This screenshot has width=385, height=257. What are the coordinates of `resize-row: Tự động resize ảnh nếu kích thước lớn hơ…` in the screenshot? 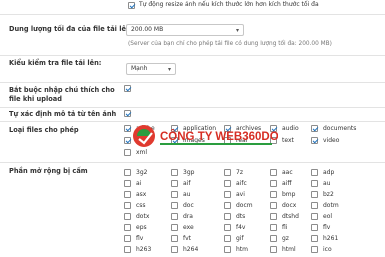 It's located at (192, 7).